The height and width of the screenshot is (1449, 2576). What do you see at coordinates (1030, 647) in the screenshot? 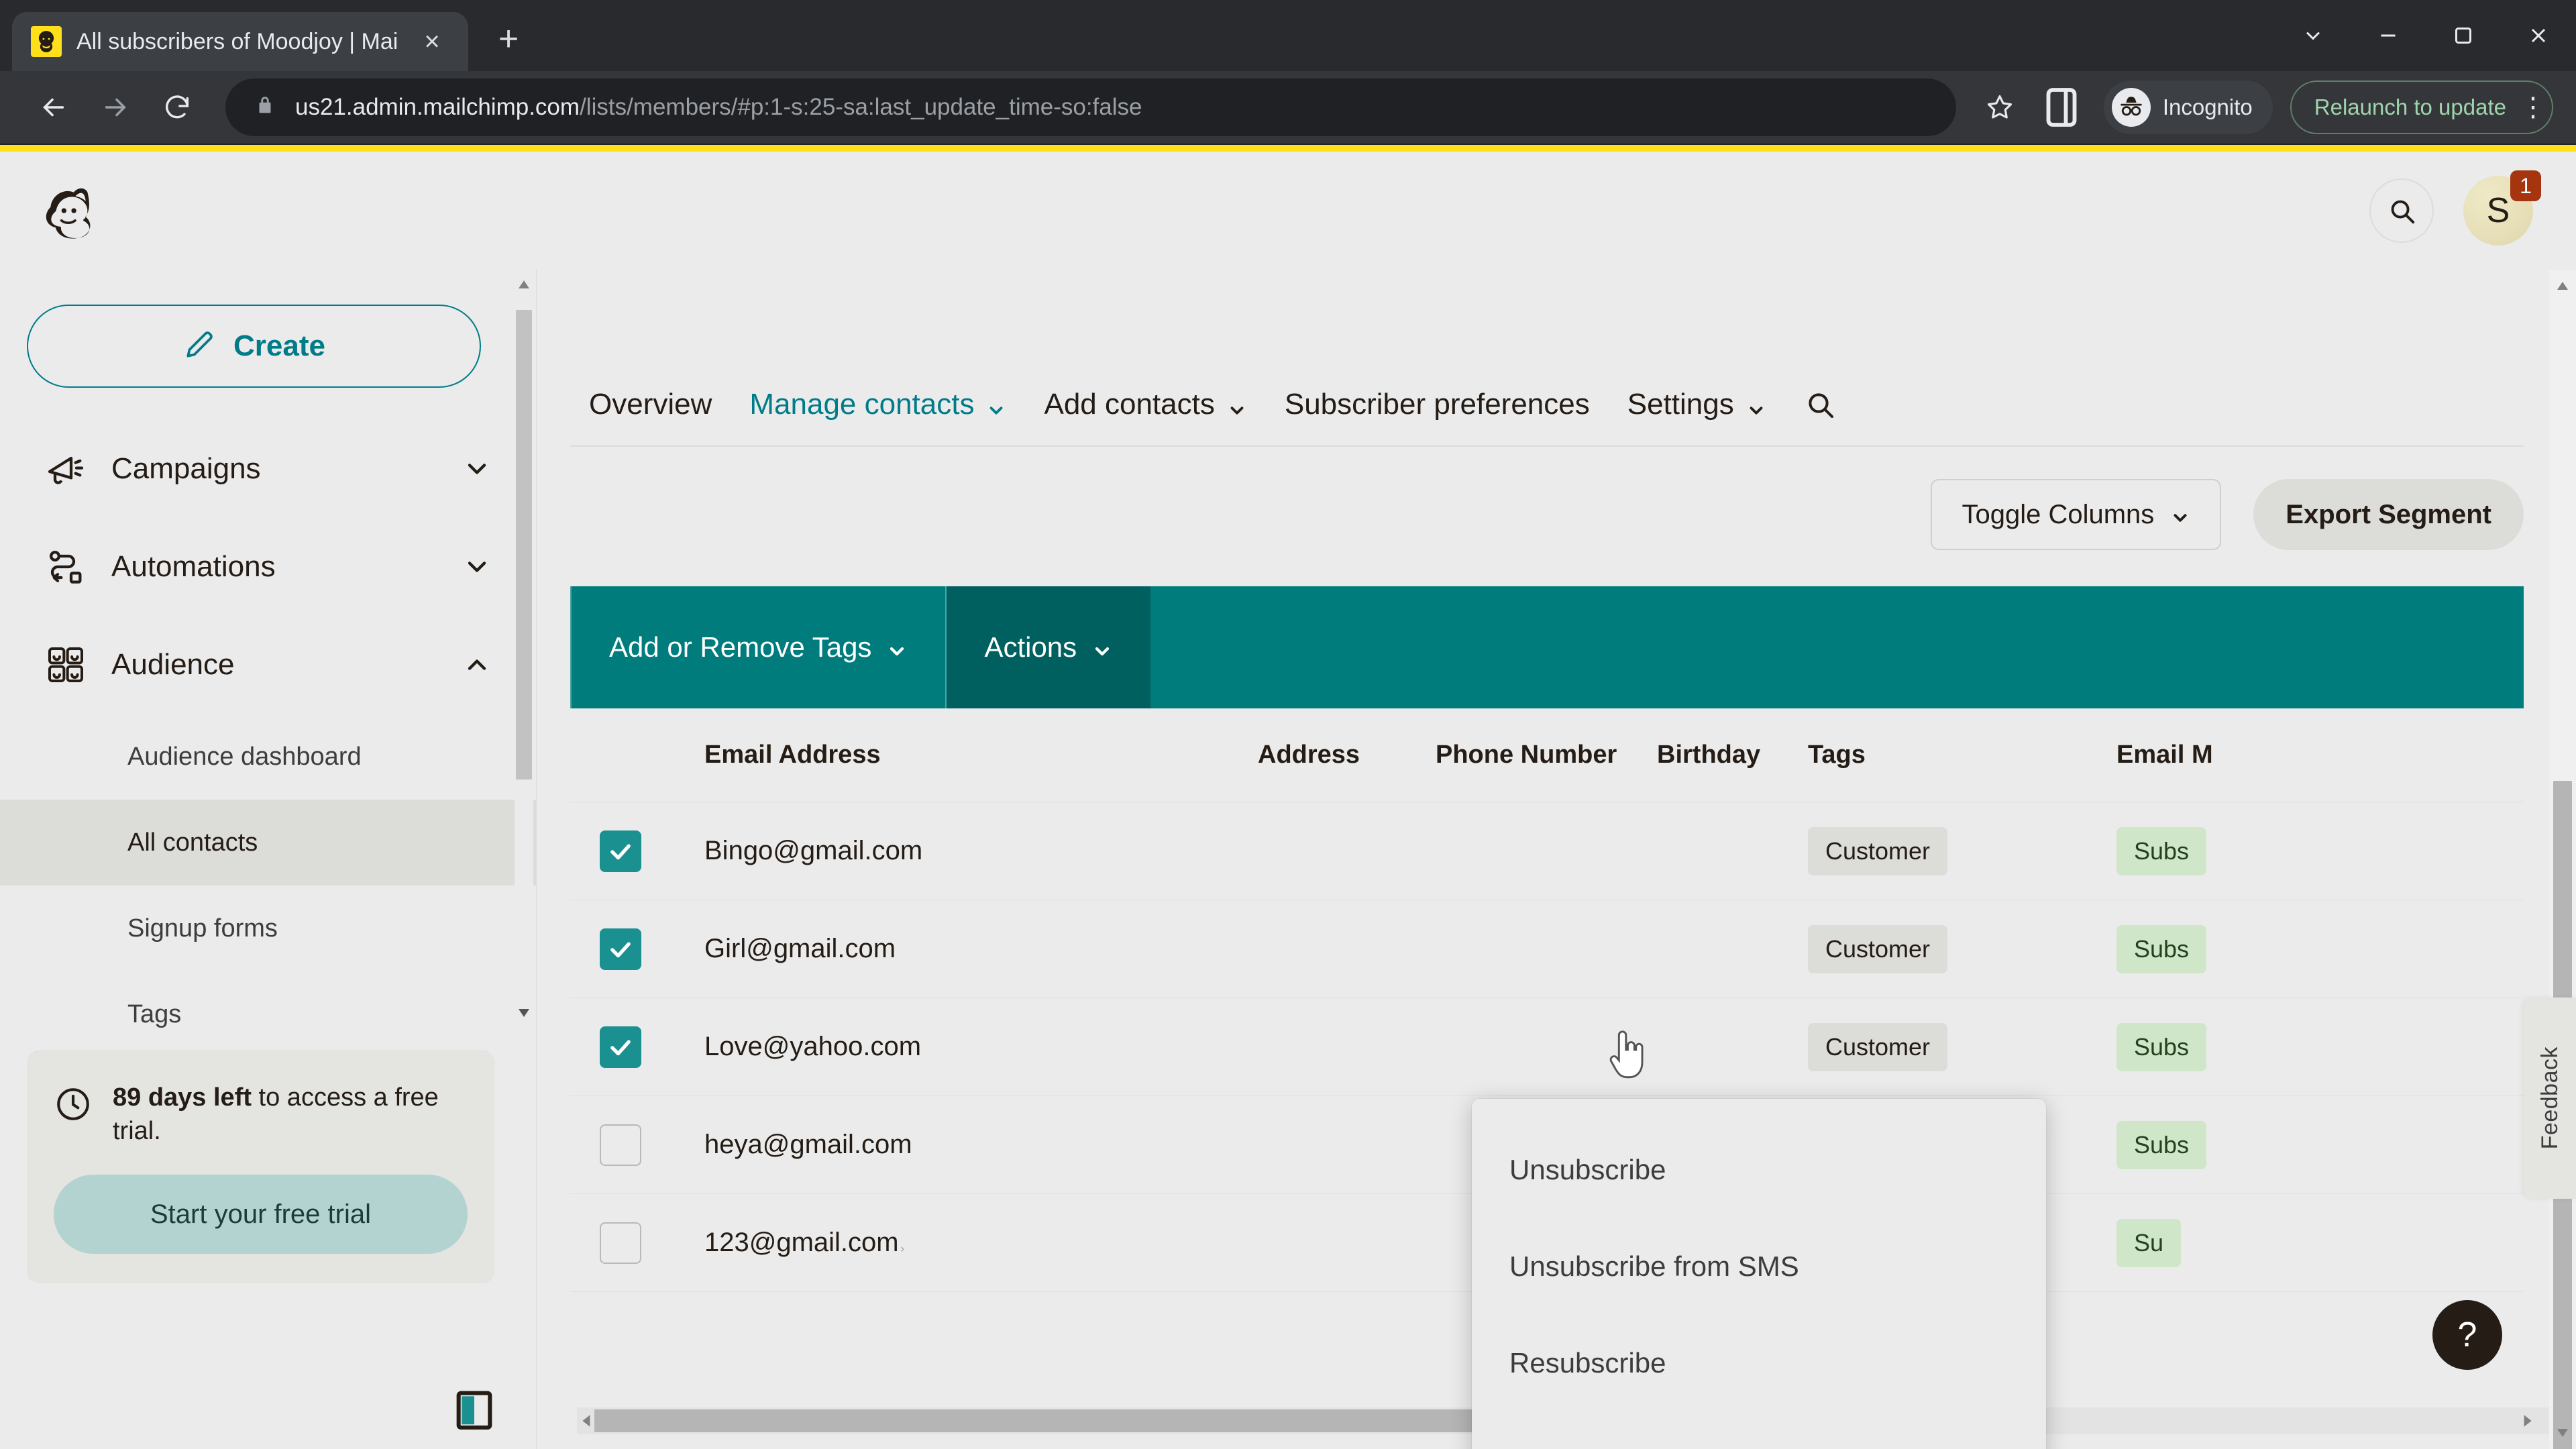
I see `actions-label: Actions` at bounding box center [1030, 647].